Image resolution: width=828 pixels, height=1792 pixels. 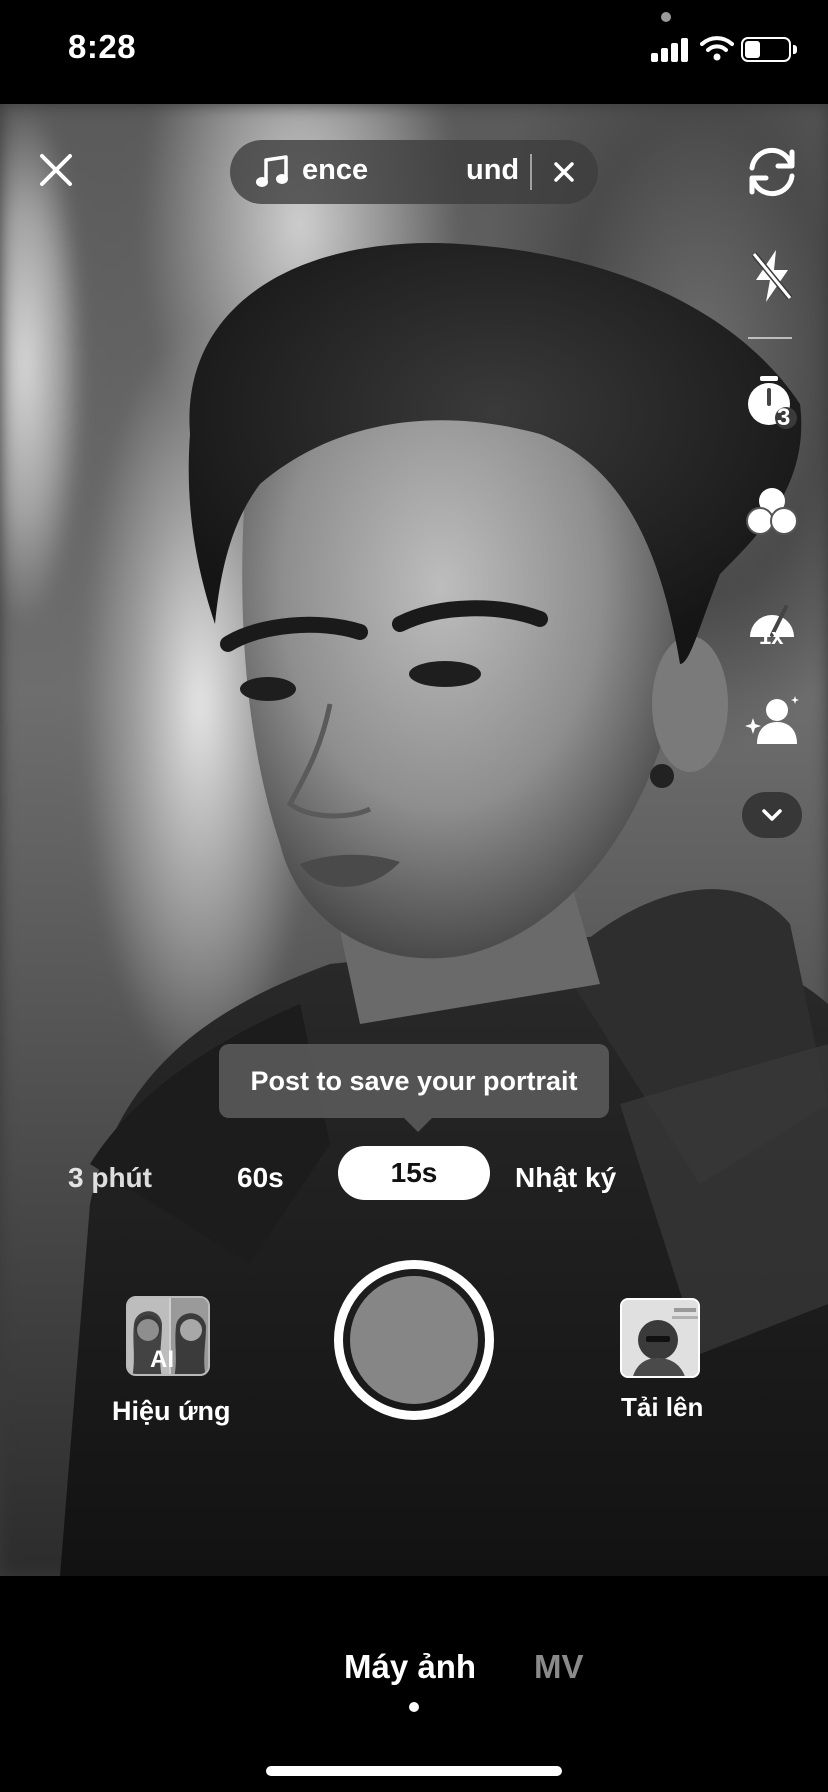 I want to click on home-indicator, so click(x=414, y=1771).